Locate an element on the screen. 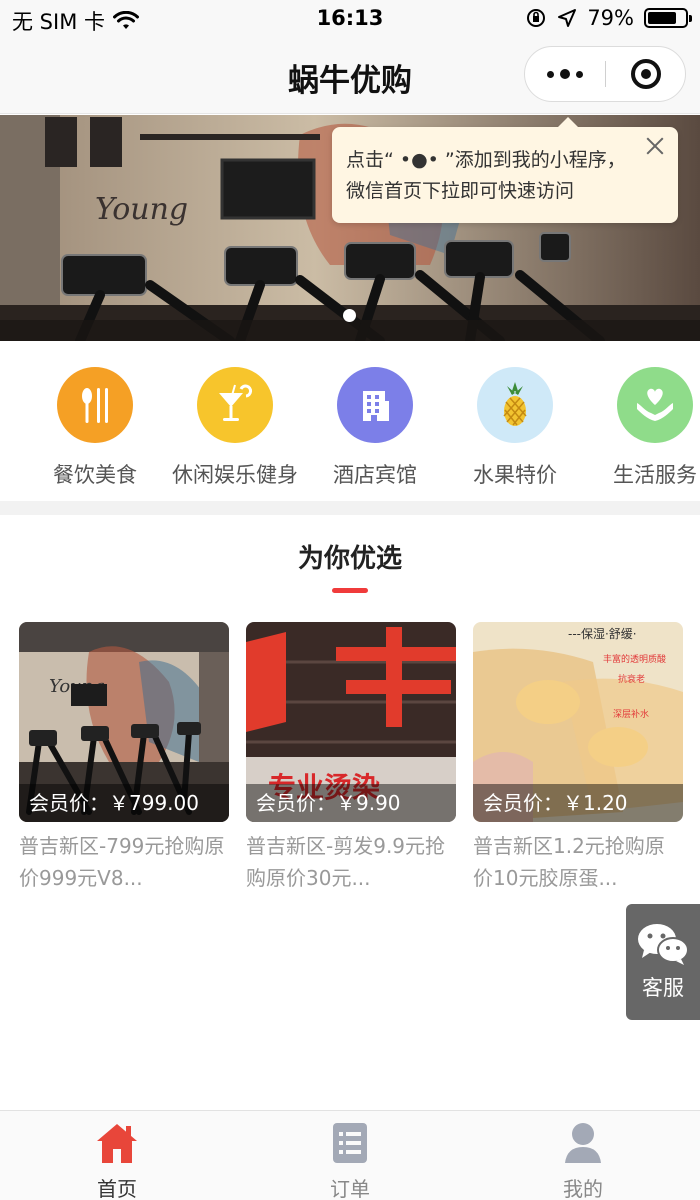 This screenshot has height=1200, width=700. category-label: 餐饮美食 is located at coordinates (95, 475).